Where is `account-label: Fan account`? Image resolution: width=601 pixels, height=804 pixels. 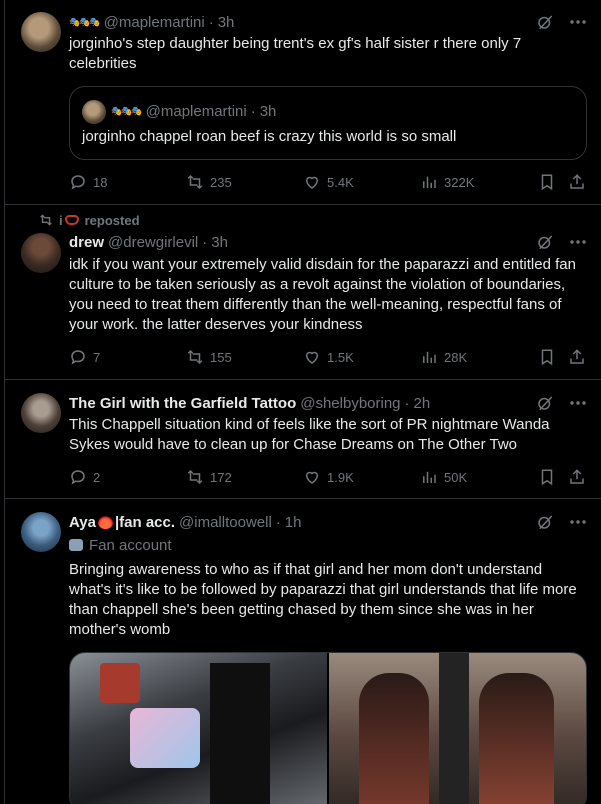 account-label: Fan account is located at coordinates (327, 545).